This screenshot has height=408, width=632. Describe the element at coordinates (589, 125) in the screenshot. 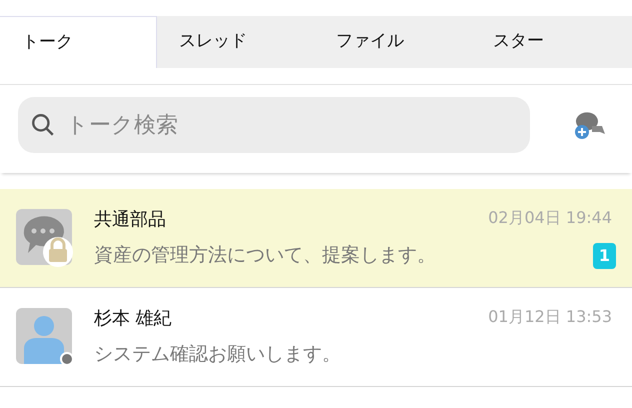

I see `new-chat-icon` at that location.